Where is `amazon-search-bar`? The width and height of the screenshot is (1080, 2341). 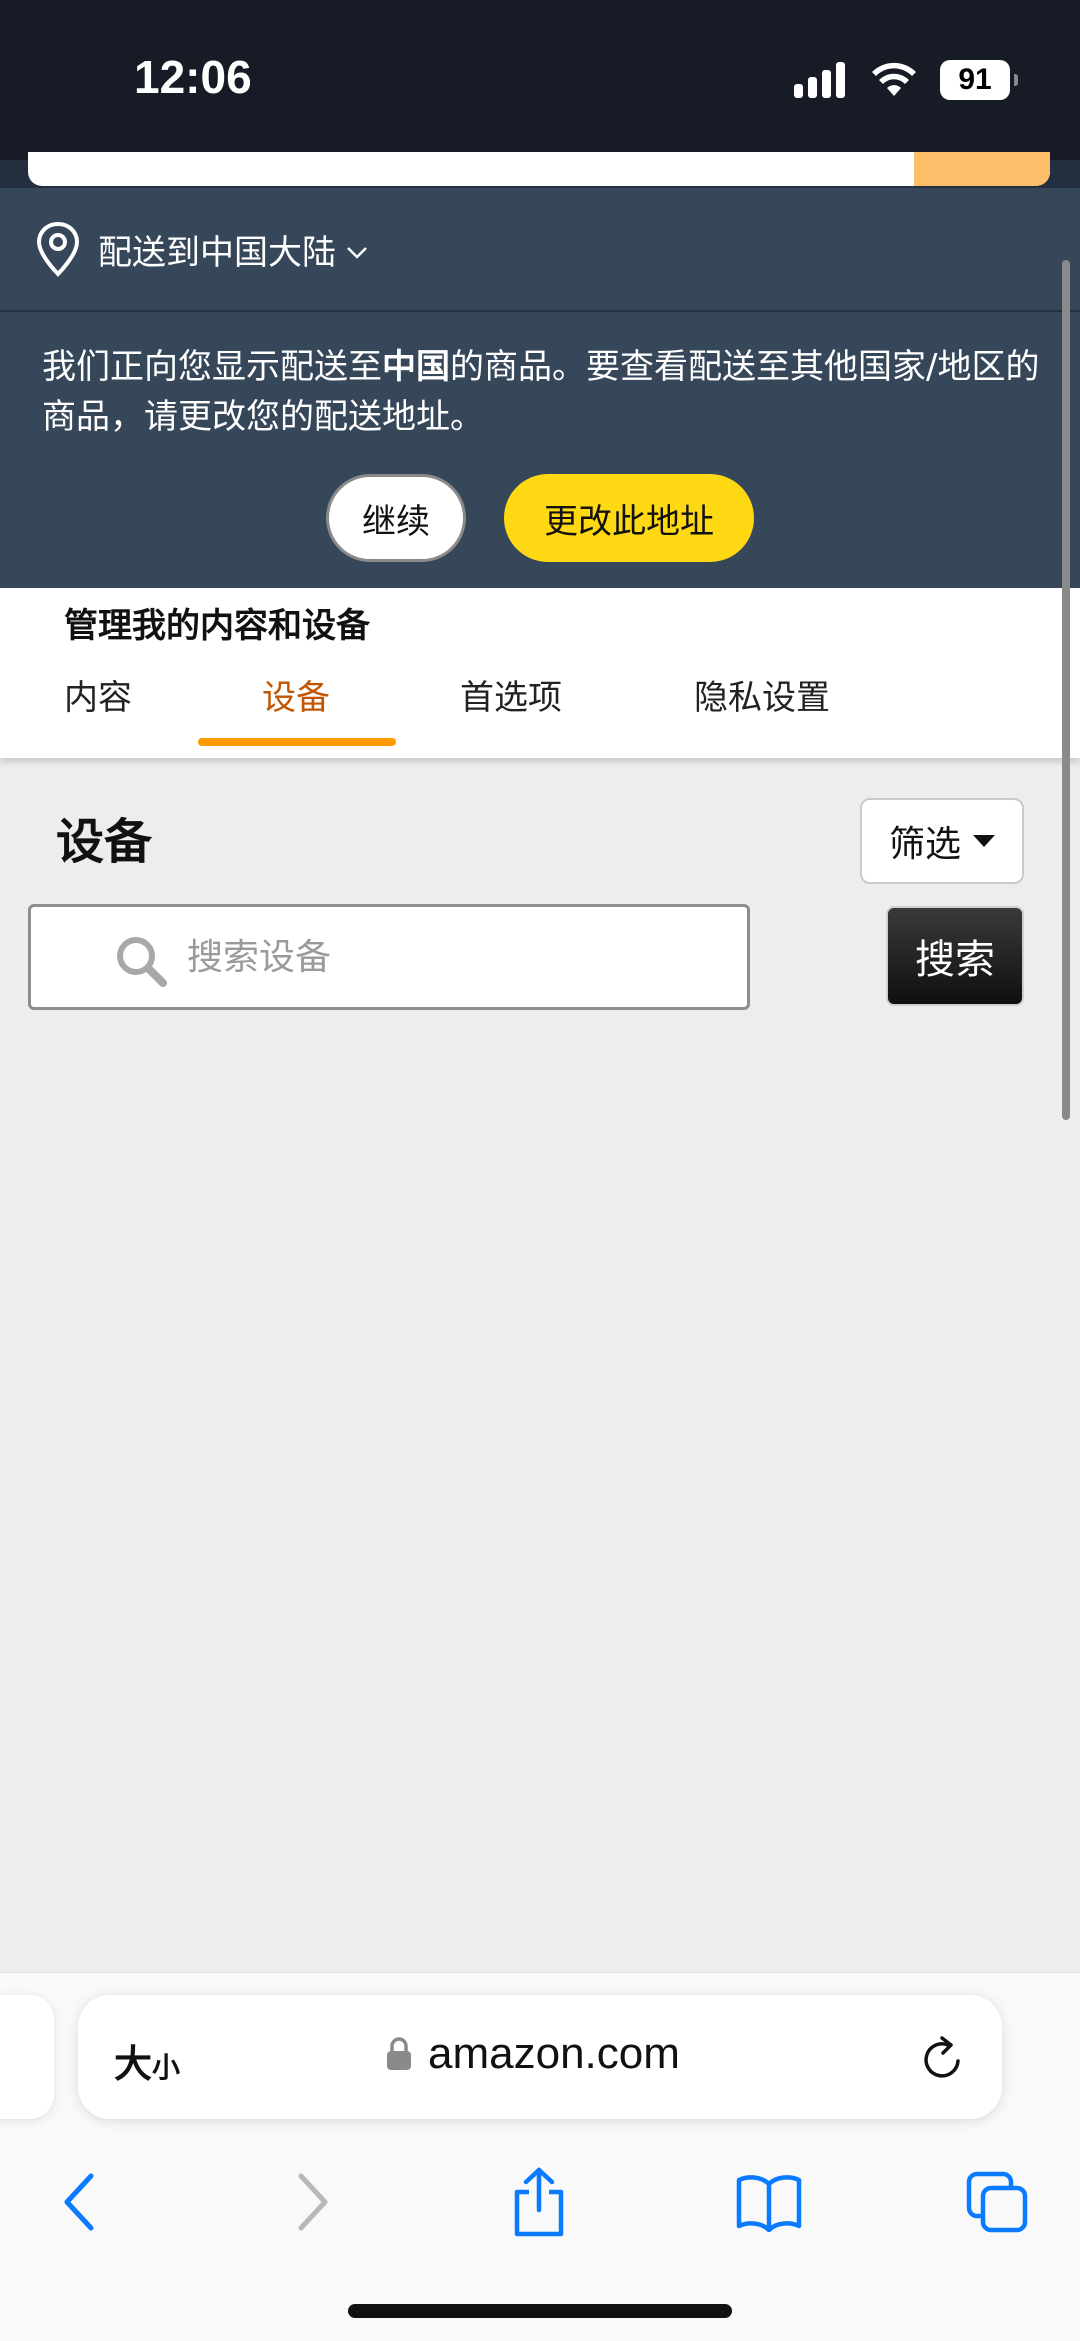
amazon-search-bar is located at coordinates (539, 169).